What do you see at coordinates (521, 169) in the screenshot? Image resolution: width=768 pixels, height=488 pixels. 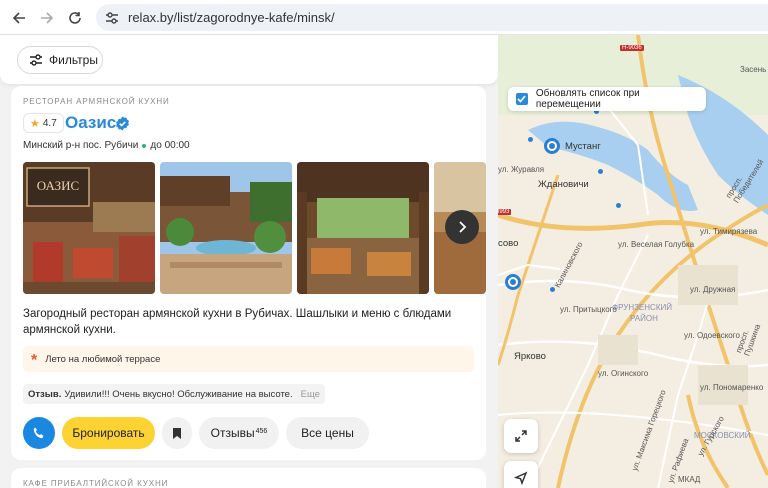 I see `map-label-zhuravlya: ул. Журавля` at bounding box center [521, 169].